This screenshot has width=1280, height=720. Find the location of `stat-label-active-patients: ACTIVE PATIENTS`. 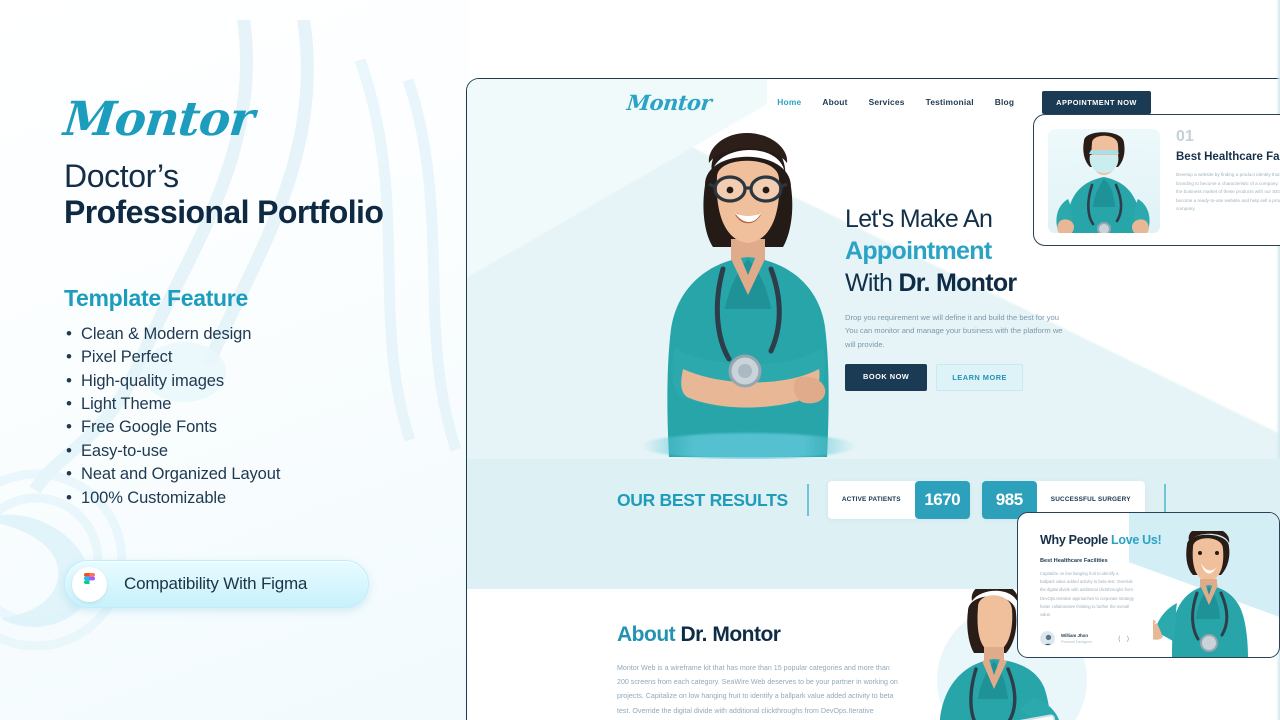

stat-label-active-patients: ACTIVE PATIENTS is located at coordinates (871, 499).